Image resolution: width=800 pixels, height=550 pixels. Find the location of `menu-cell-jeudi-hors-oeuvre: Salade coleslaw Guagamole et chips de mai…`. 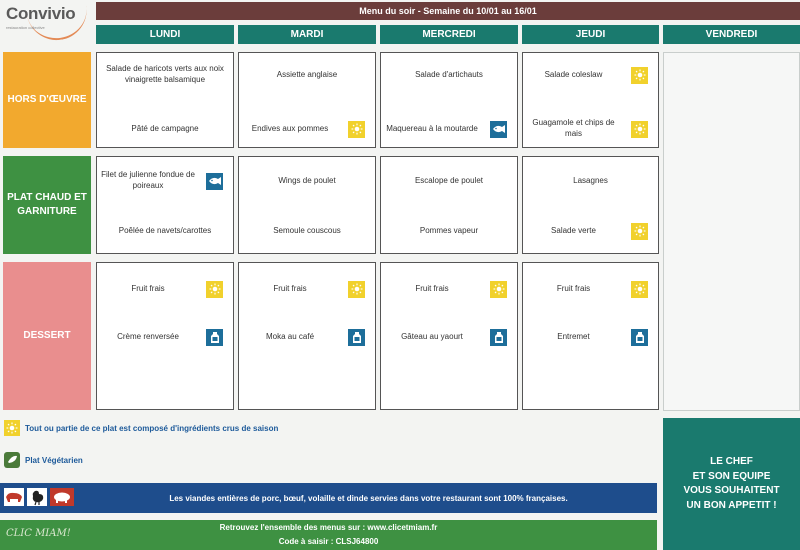

menu-cell-jeudi-hors-oeuvre: Salade coleslaw Guagamole et chips de mai… is located at coordinates (590, 100).